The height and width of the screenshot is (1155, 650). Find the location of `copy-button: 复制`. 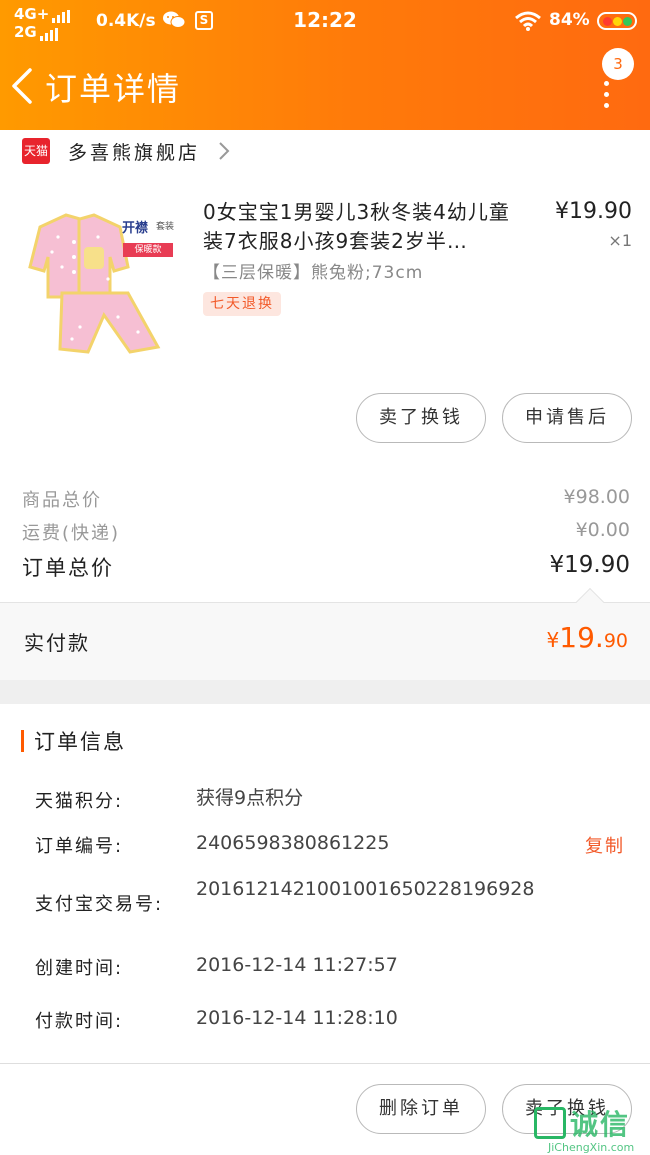

copy-button: 复制 is located at coordinates (605, 845).